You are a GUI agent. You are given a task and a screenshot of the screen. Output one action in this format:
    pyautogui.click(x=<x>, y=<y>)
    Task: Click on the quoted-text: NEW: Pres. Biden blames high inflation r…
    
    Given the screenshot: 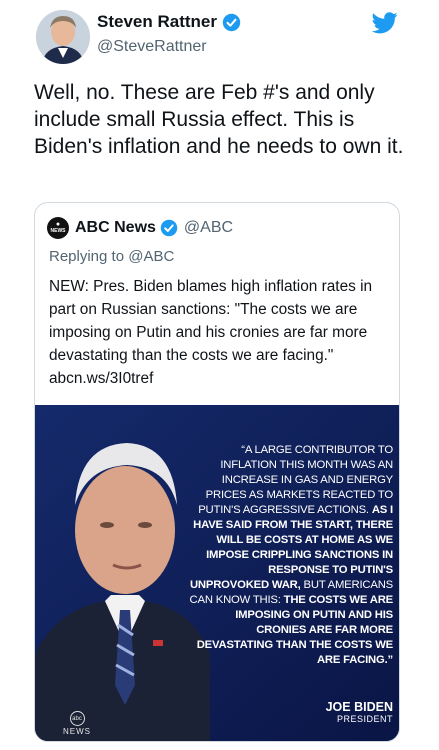 What is the action you would take?
    pyautogui.click(x=211, y=332)
    